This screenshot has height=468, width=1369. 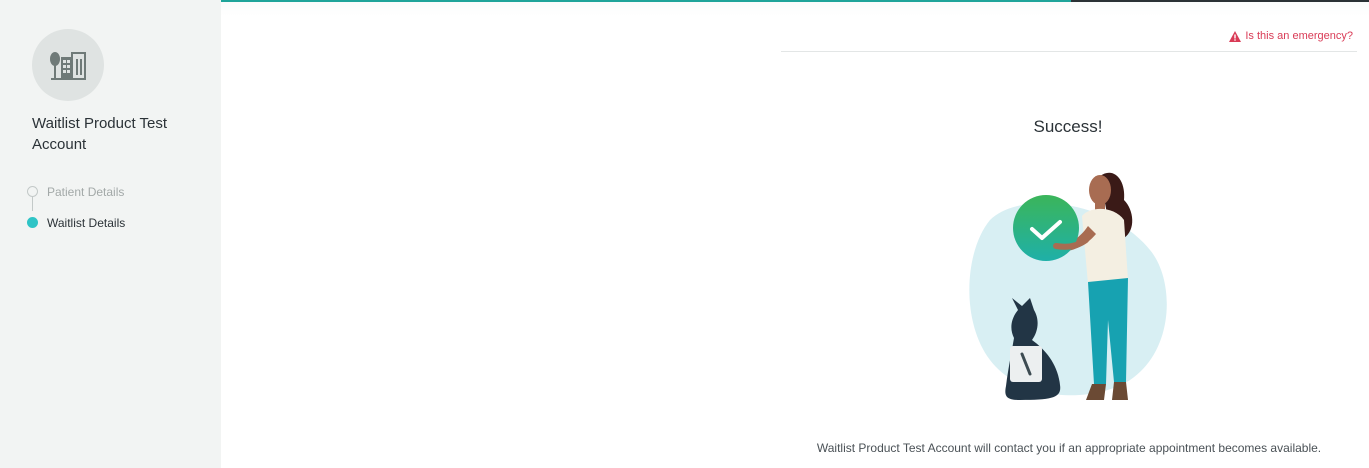 I want to click on step-waitlist-details: Waitlist Details, so click(x=122, y=222).